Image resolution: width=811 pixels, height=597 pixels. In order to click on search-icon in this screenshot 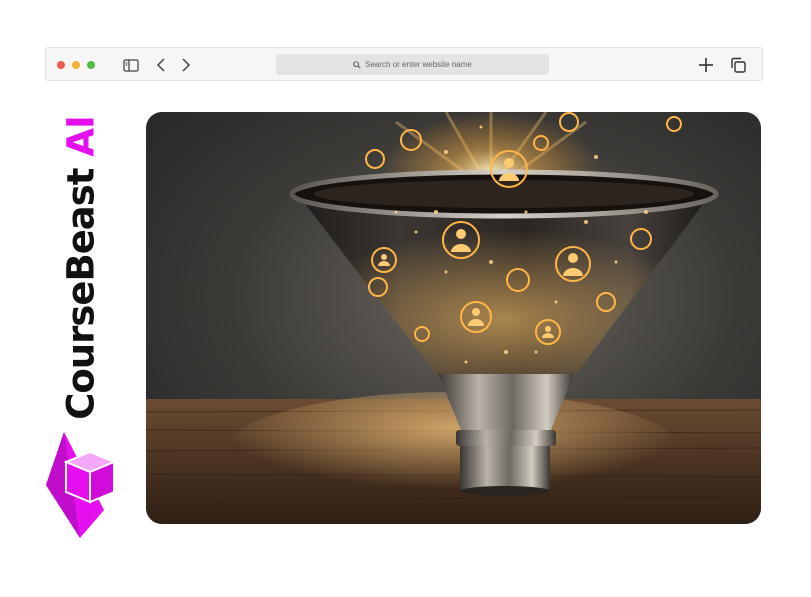, I will do `click(357, 64)`.